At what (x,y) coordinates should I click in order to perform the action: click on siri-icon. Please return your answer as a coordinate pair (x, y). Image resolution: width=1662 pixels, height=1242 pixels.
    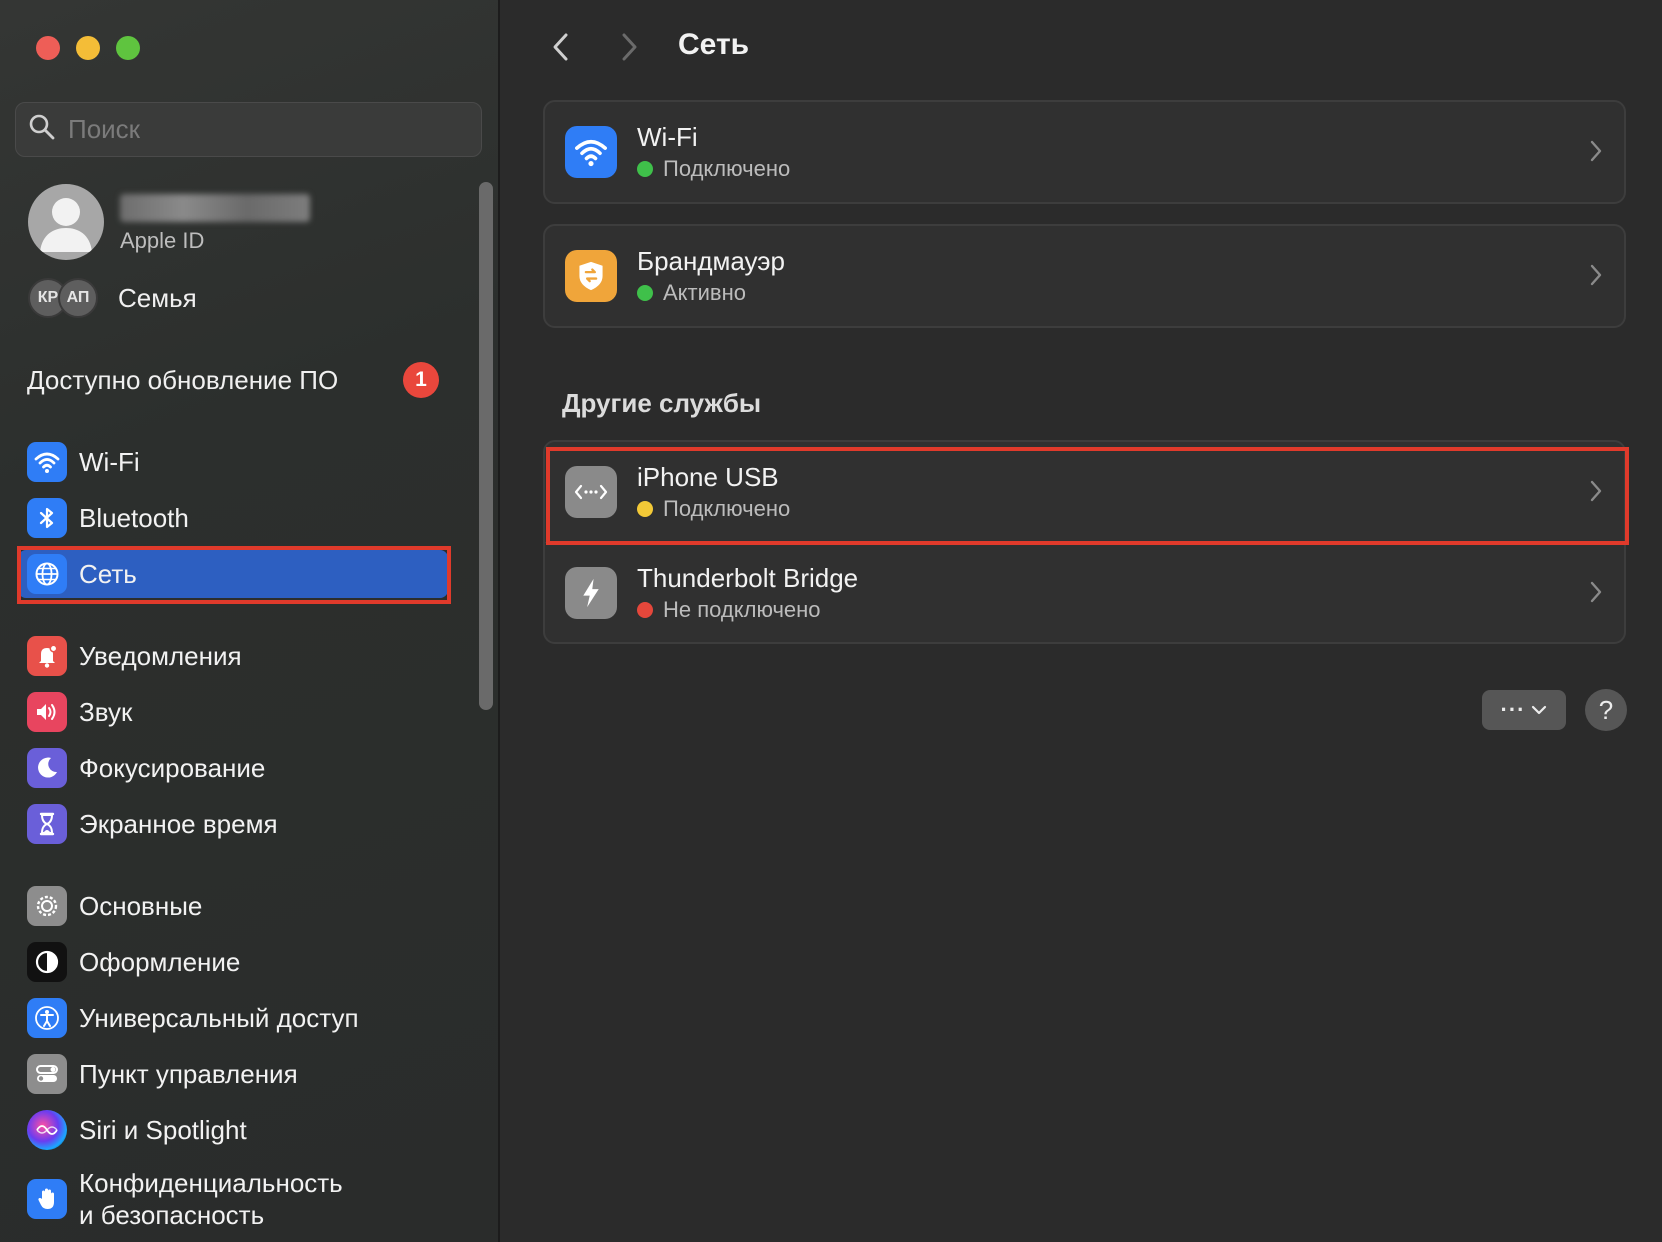
    Looking at the image, I should click on (47, 1130).